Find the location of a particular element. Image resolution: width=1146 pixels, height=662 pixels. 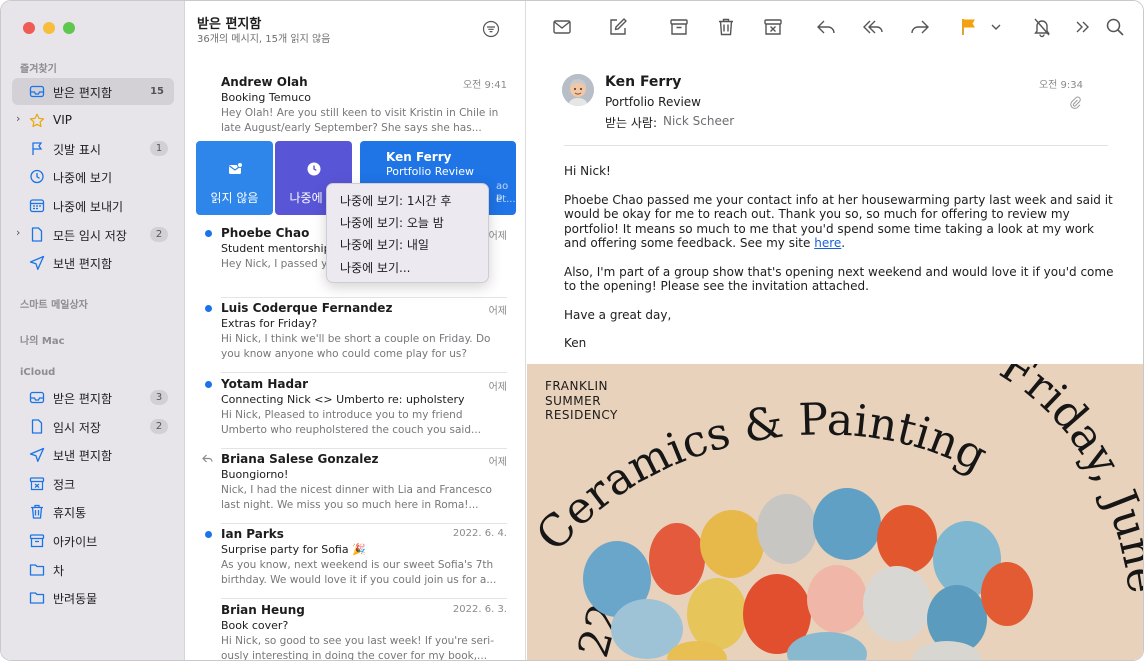

reply-icon is located at coordinates (826, 27).